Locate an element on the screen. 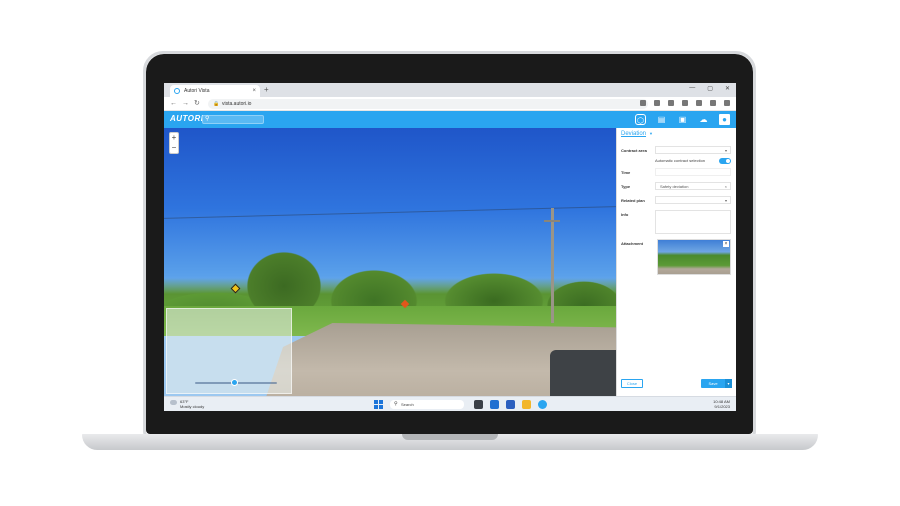 This screenshot has height=506, width=900. system-tray-clock: 10:48 AM 9/1/2023 is located at coordinates (721, 404).